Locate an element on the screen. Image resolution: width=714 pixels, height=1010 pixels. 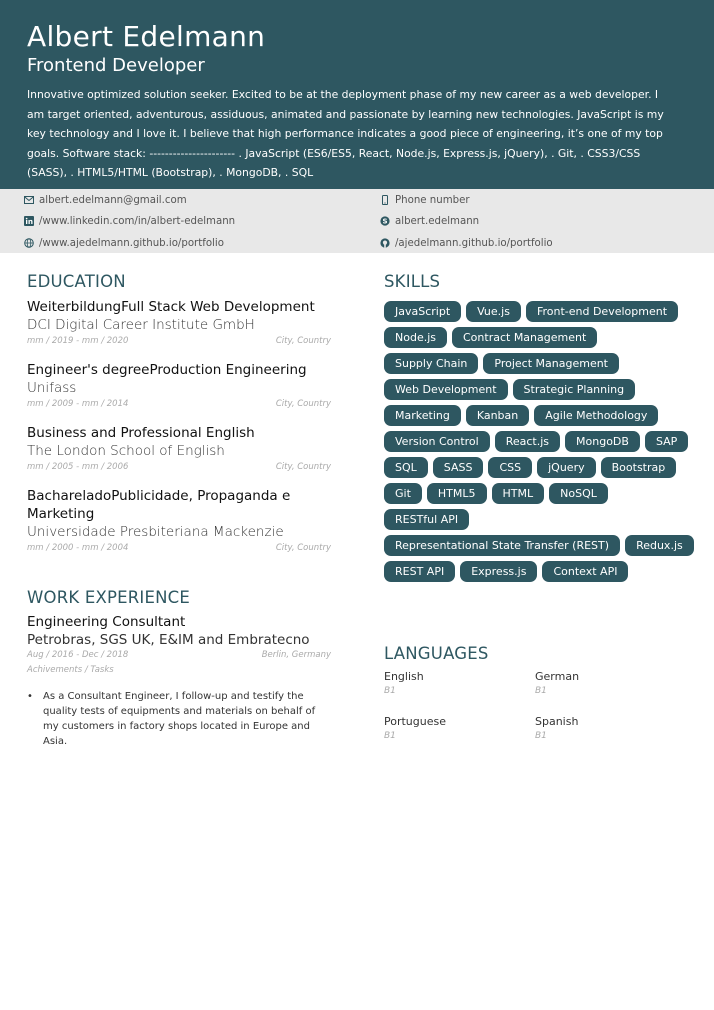
skill-tag: React.js is located at coordinates (527, 441).